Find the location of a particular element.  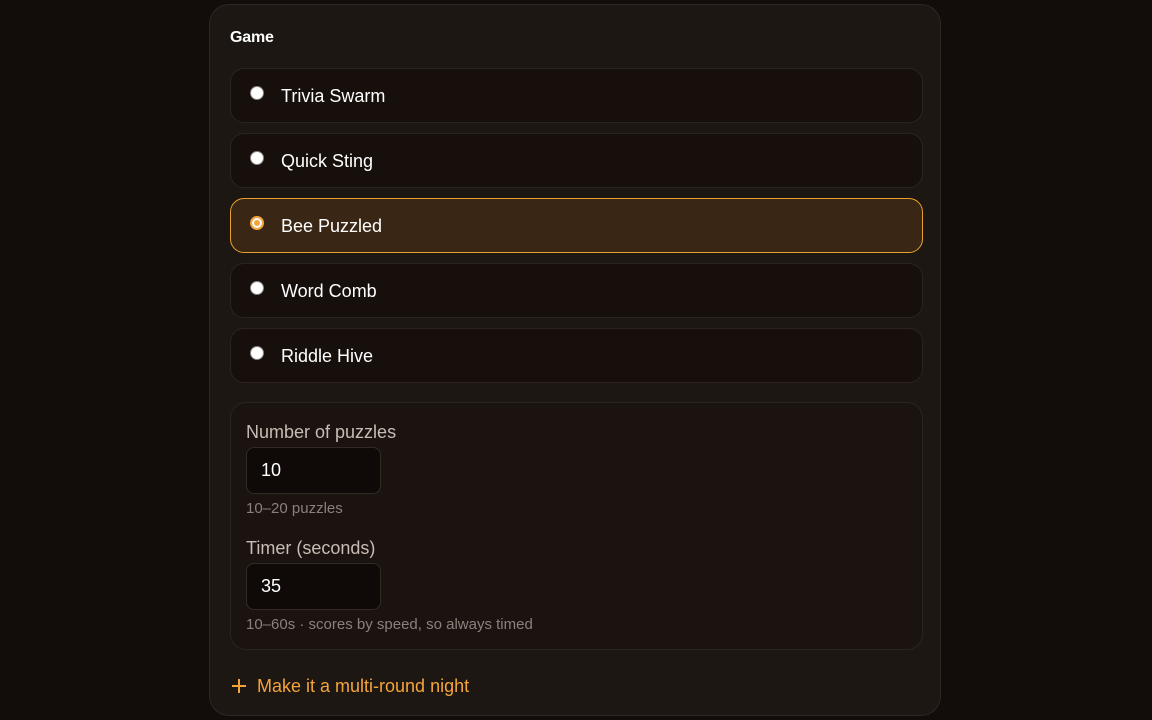

game-option-trivia-swarm: Trivia Swarm is located at coordinates (576, 95).